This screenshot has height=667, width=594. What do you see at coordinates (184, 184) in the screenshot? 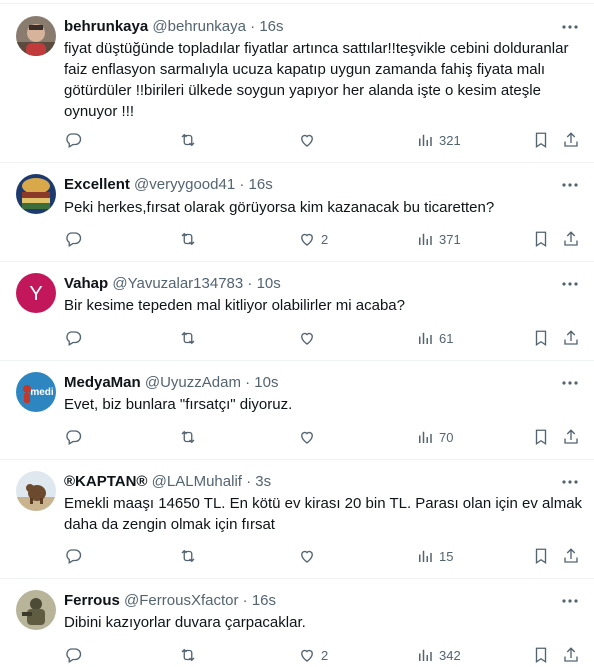
I see `author-handle: @veryygood41` at bounding box center [184, 184].